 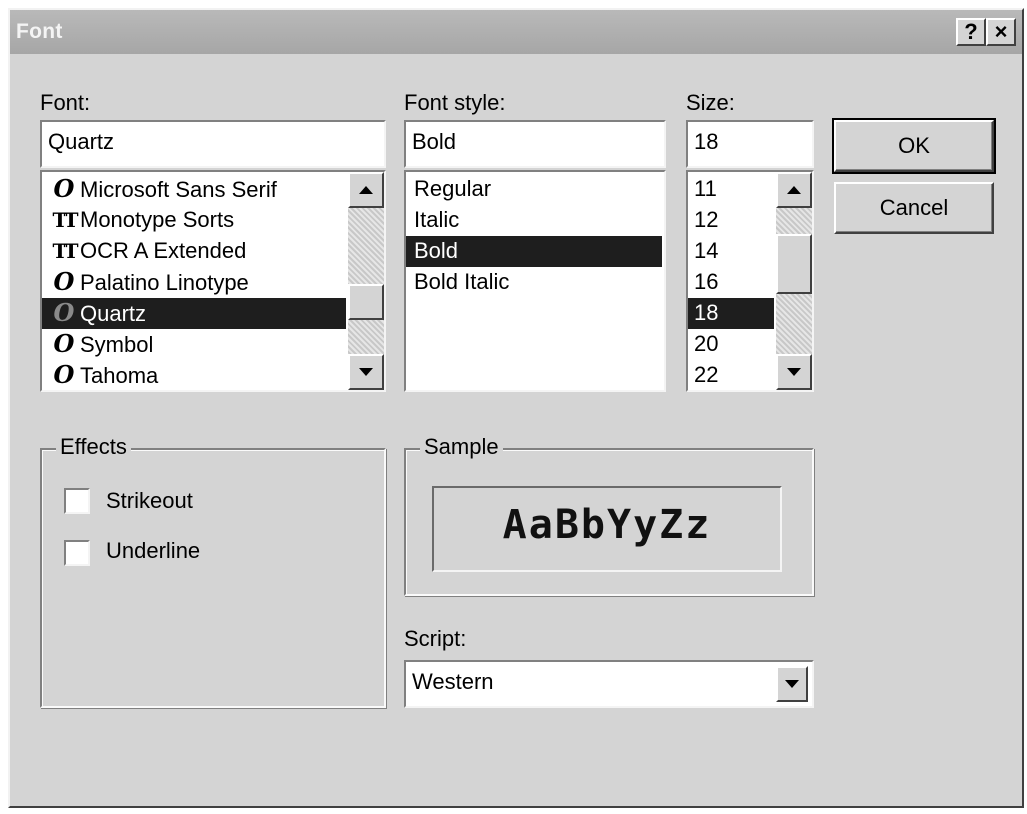 I want to click on effects-group: Effects Strikeout Underline, so click(x=213, y=571).